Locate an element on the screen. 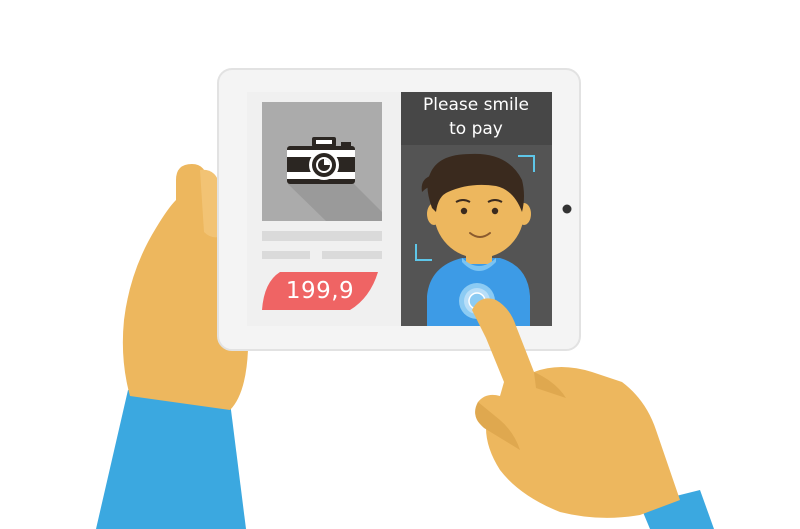  prompt-line-1: Please smile is located at coordinates (476, 105).